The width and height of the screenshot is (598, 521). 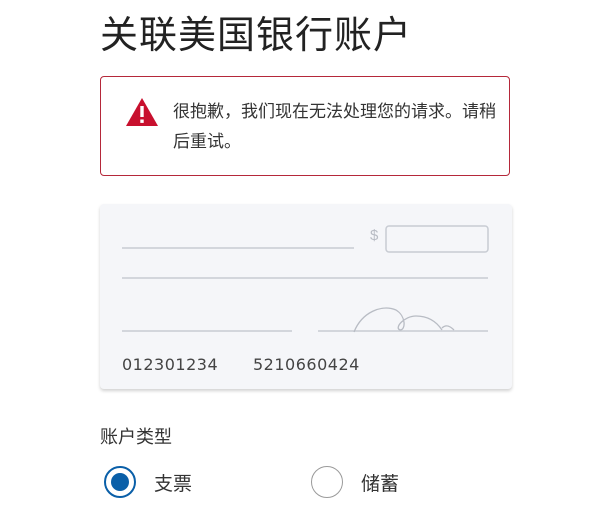 I want to click on radio-label-savings: 储蓄, so click(x=380, y=483).